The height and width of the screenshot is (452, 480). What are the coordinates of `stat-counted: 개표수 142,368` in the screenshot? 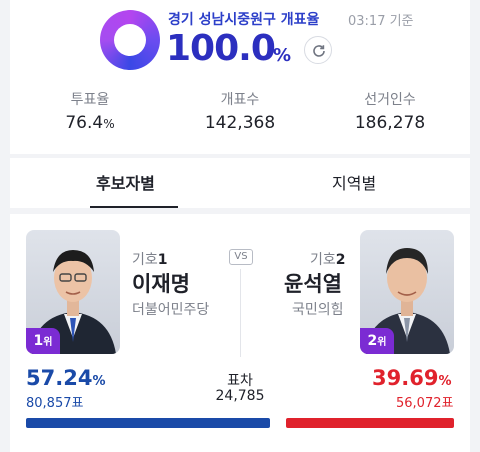 It's located at (240, 111).